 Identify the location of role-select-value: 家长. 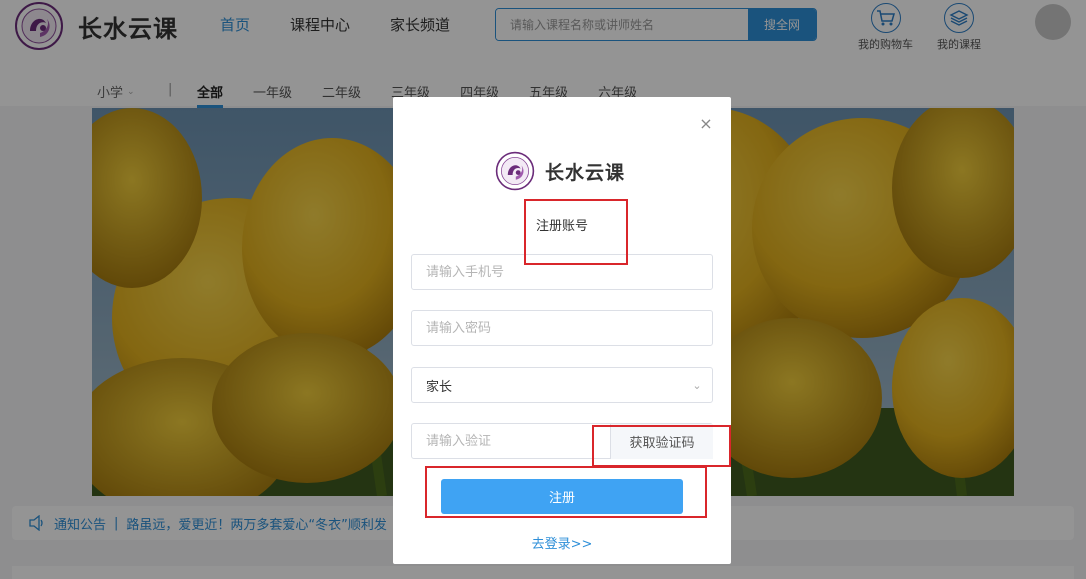
(439, 387).